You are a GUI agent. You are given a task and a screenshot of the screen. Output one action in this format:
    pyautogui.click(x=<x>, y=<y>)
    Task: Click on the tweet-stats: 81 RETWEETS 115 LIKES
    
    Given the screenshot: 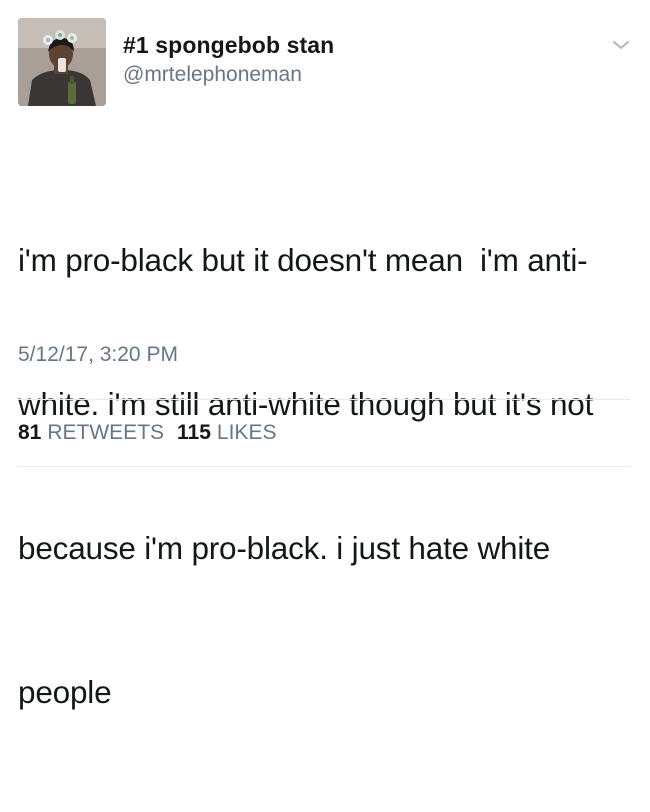 What is the action you would take?
    pyautogui.click(x=153, y=433)
    